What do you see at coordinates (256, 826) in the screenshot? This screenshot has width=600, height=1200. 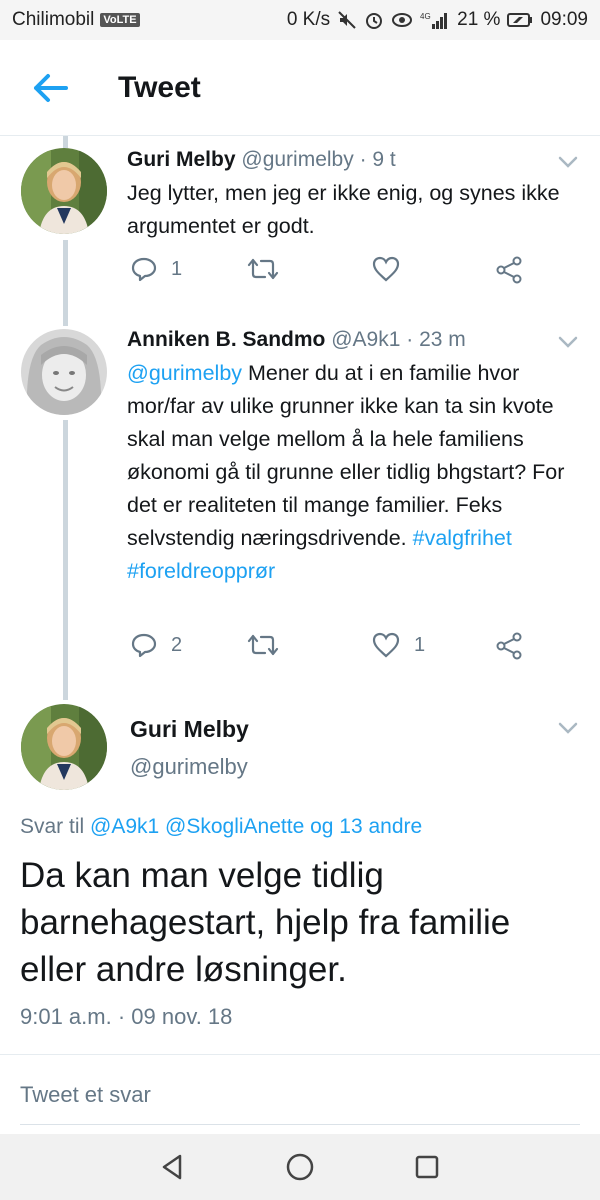 I see `reply-users-link: @A9k1 @SkogliAnette og 13 andre` at bounding box center [256, 826].